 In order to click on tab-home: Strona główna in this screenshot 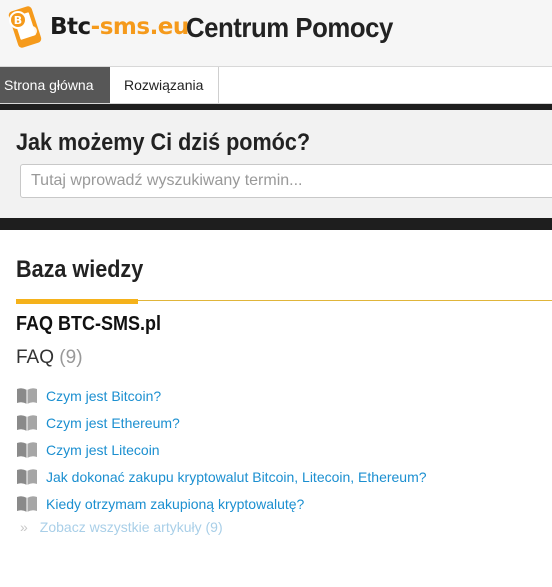, I will do `click(55, 85)`.